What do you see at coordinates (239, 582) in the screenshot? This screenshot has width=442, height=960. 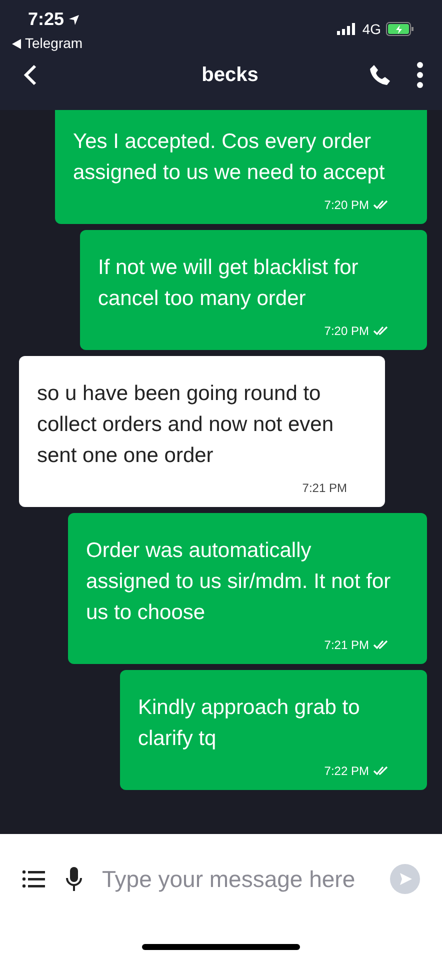 I see `message-text: Order was automatically assigned to us sir/mdm. It not for us to choose` at bounding box center [239, 582].